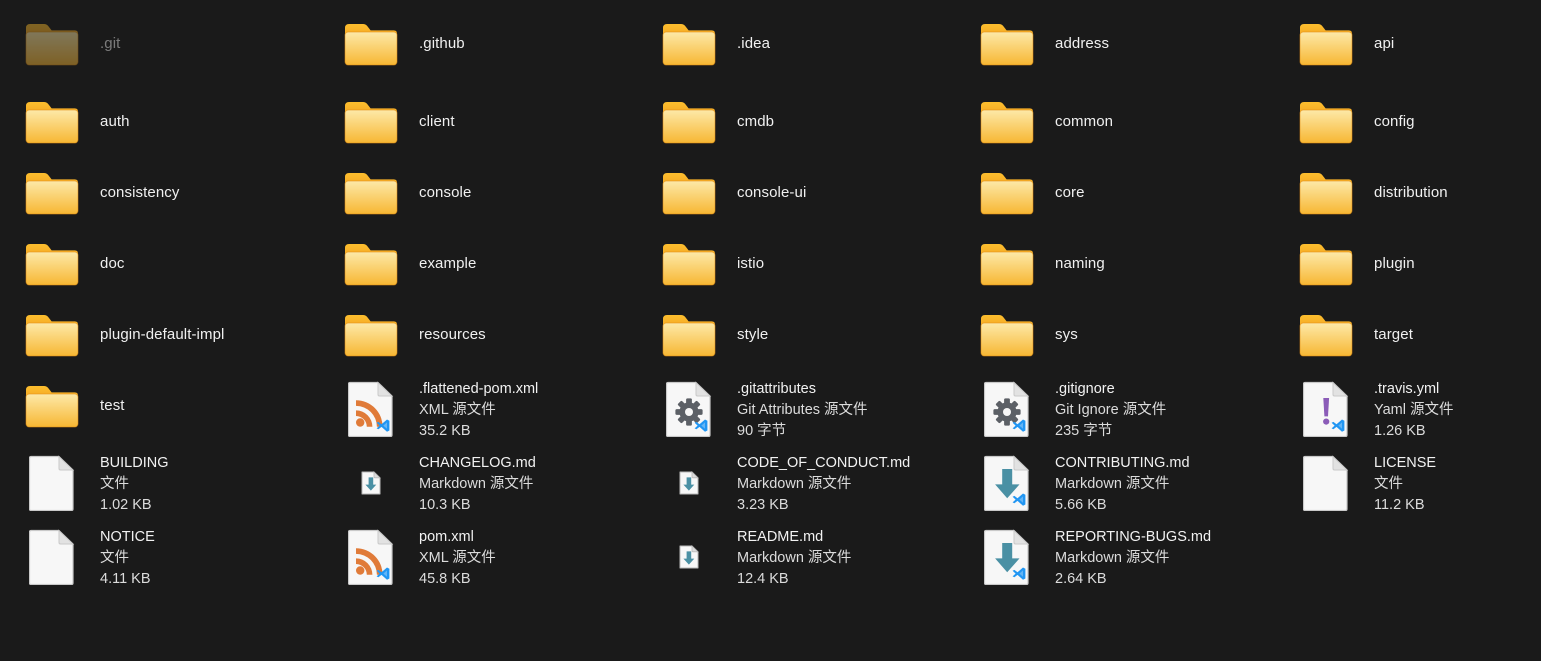 Image resolution: width=1541 pixels, height=661 pixels. What do you see at coordinates (821, 411) in the screenshot?
I see `desktop-file-item: .gitattributes Git Attributes 源文件 90 字节` at bounding box center [821, 411].